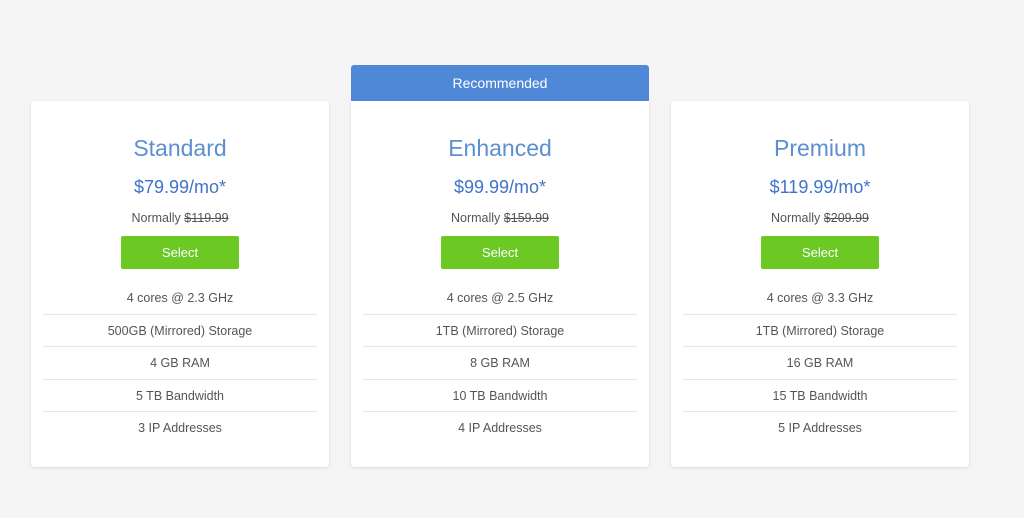 The height and width of the screenshot is (518, 1024). What do you see at coordinates (500, 148) in the screenshot?
I see `plan-name: Enhanced` at bounding box center [500, 148].